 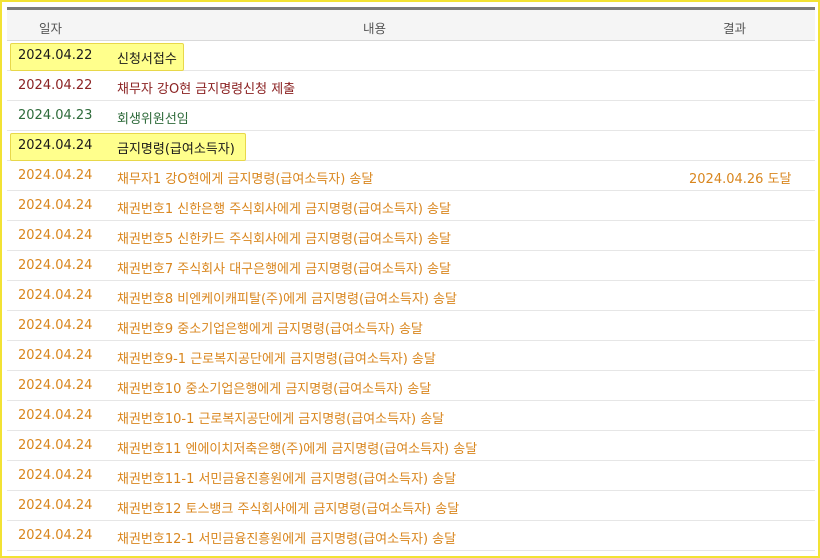 I want to click on row-content: 채권번호12 토스뱅크 주식회사에게 금지명령(급여소득자) 송달, so click(x=288, y=509).